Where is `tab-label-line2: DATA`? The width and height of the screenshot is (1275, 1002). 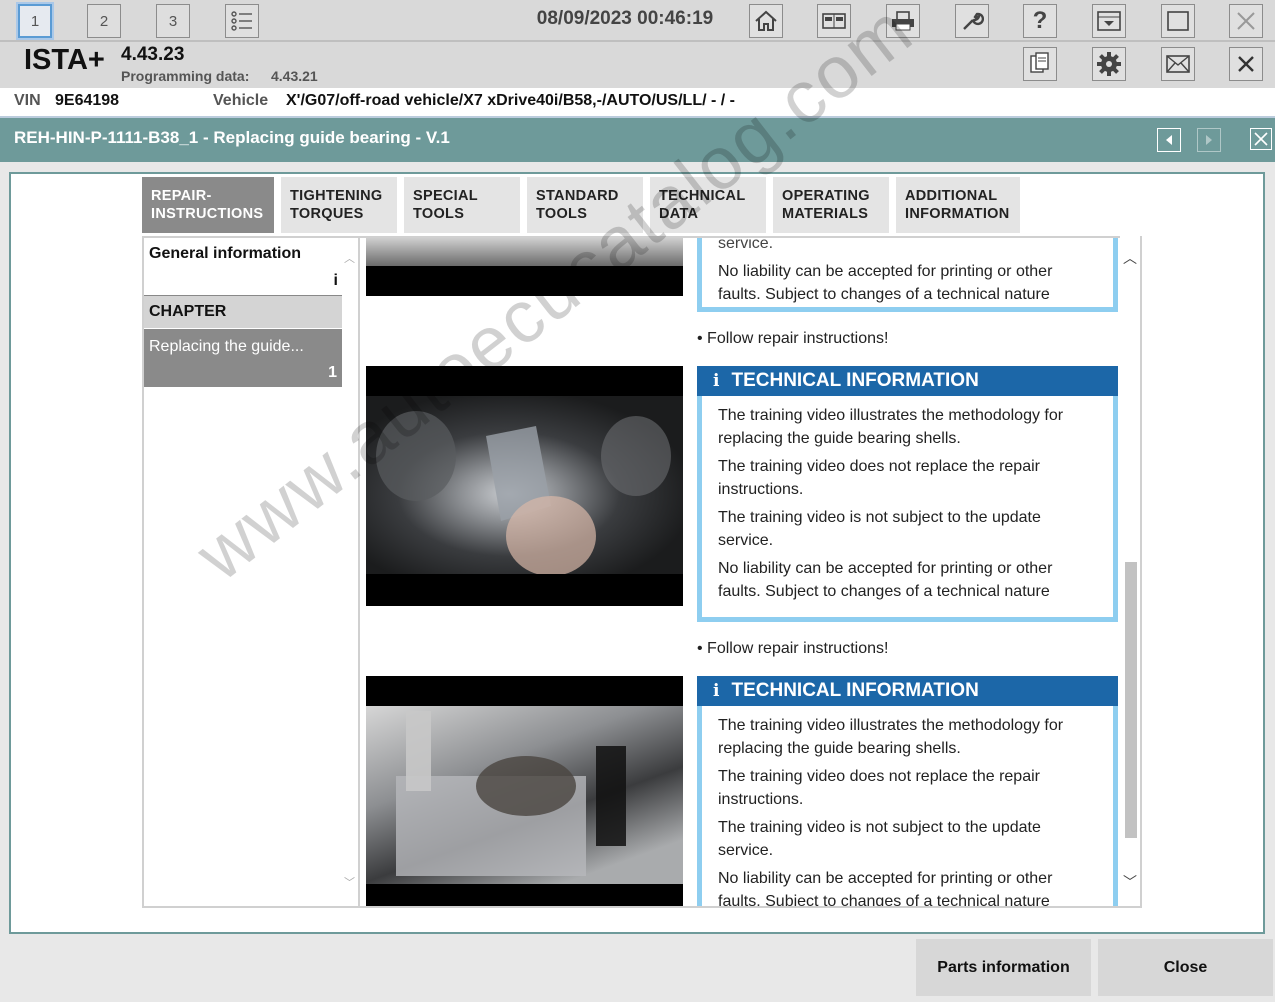
tab-label-line2: DATA is located at coordinates (679, 214).